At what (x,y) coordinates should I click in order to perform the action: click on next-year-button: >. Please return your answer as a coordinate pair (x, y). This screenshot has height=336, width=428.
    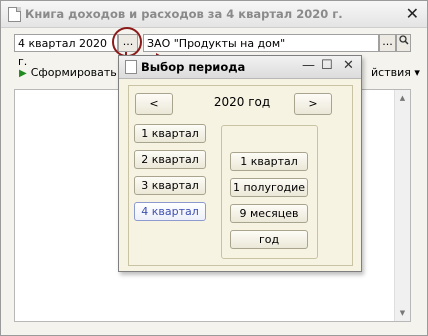
    Looking at the image, I should click on (313, 104).